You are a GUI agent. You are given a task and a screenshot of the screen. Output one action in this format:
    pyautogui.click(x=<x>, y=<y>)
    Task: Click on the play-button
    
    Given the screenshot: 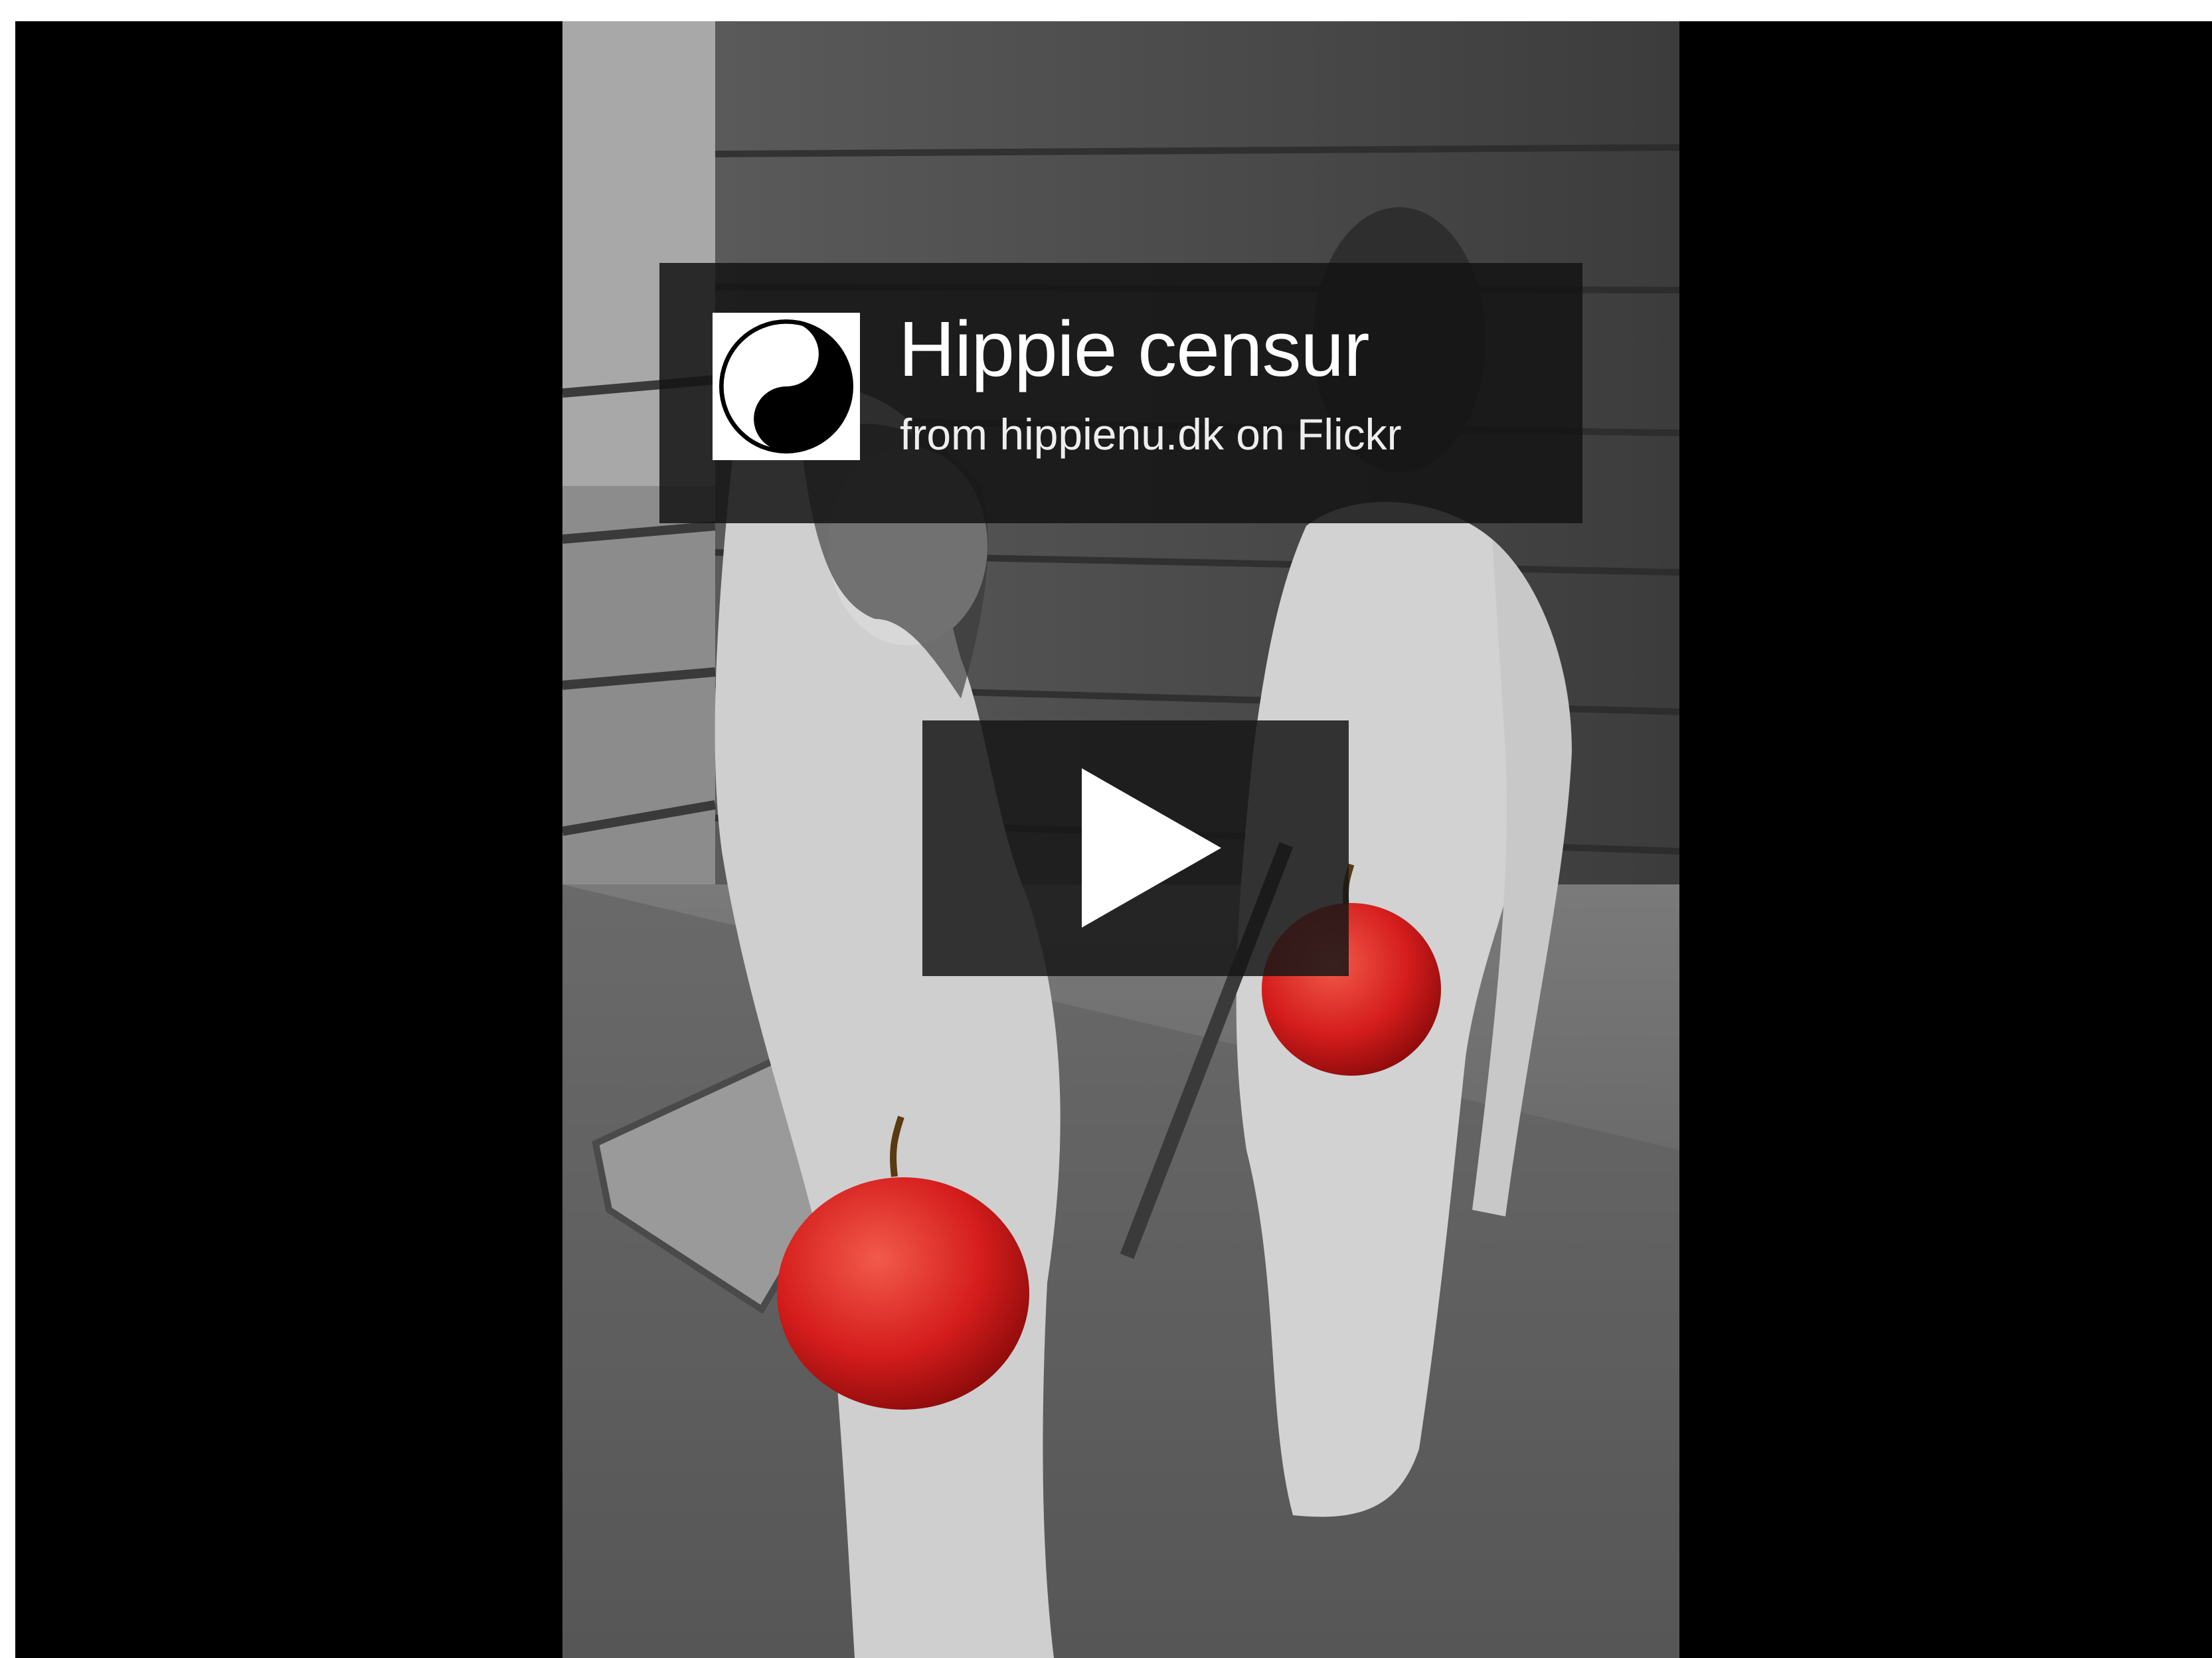 What is the action you would take?
    pyautogui.click(x=1135, y=848)
    